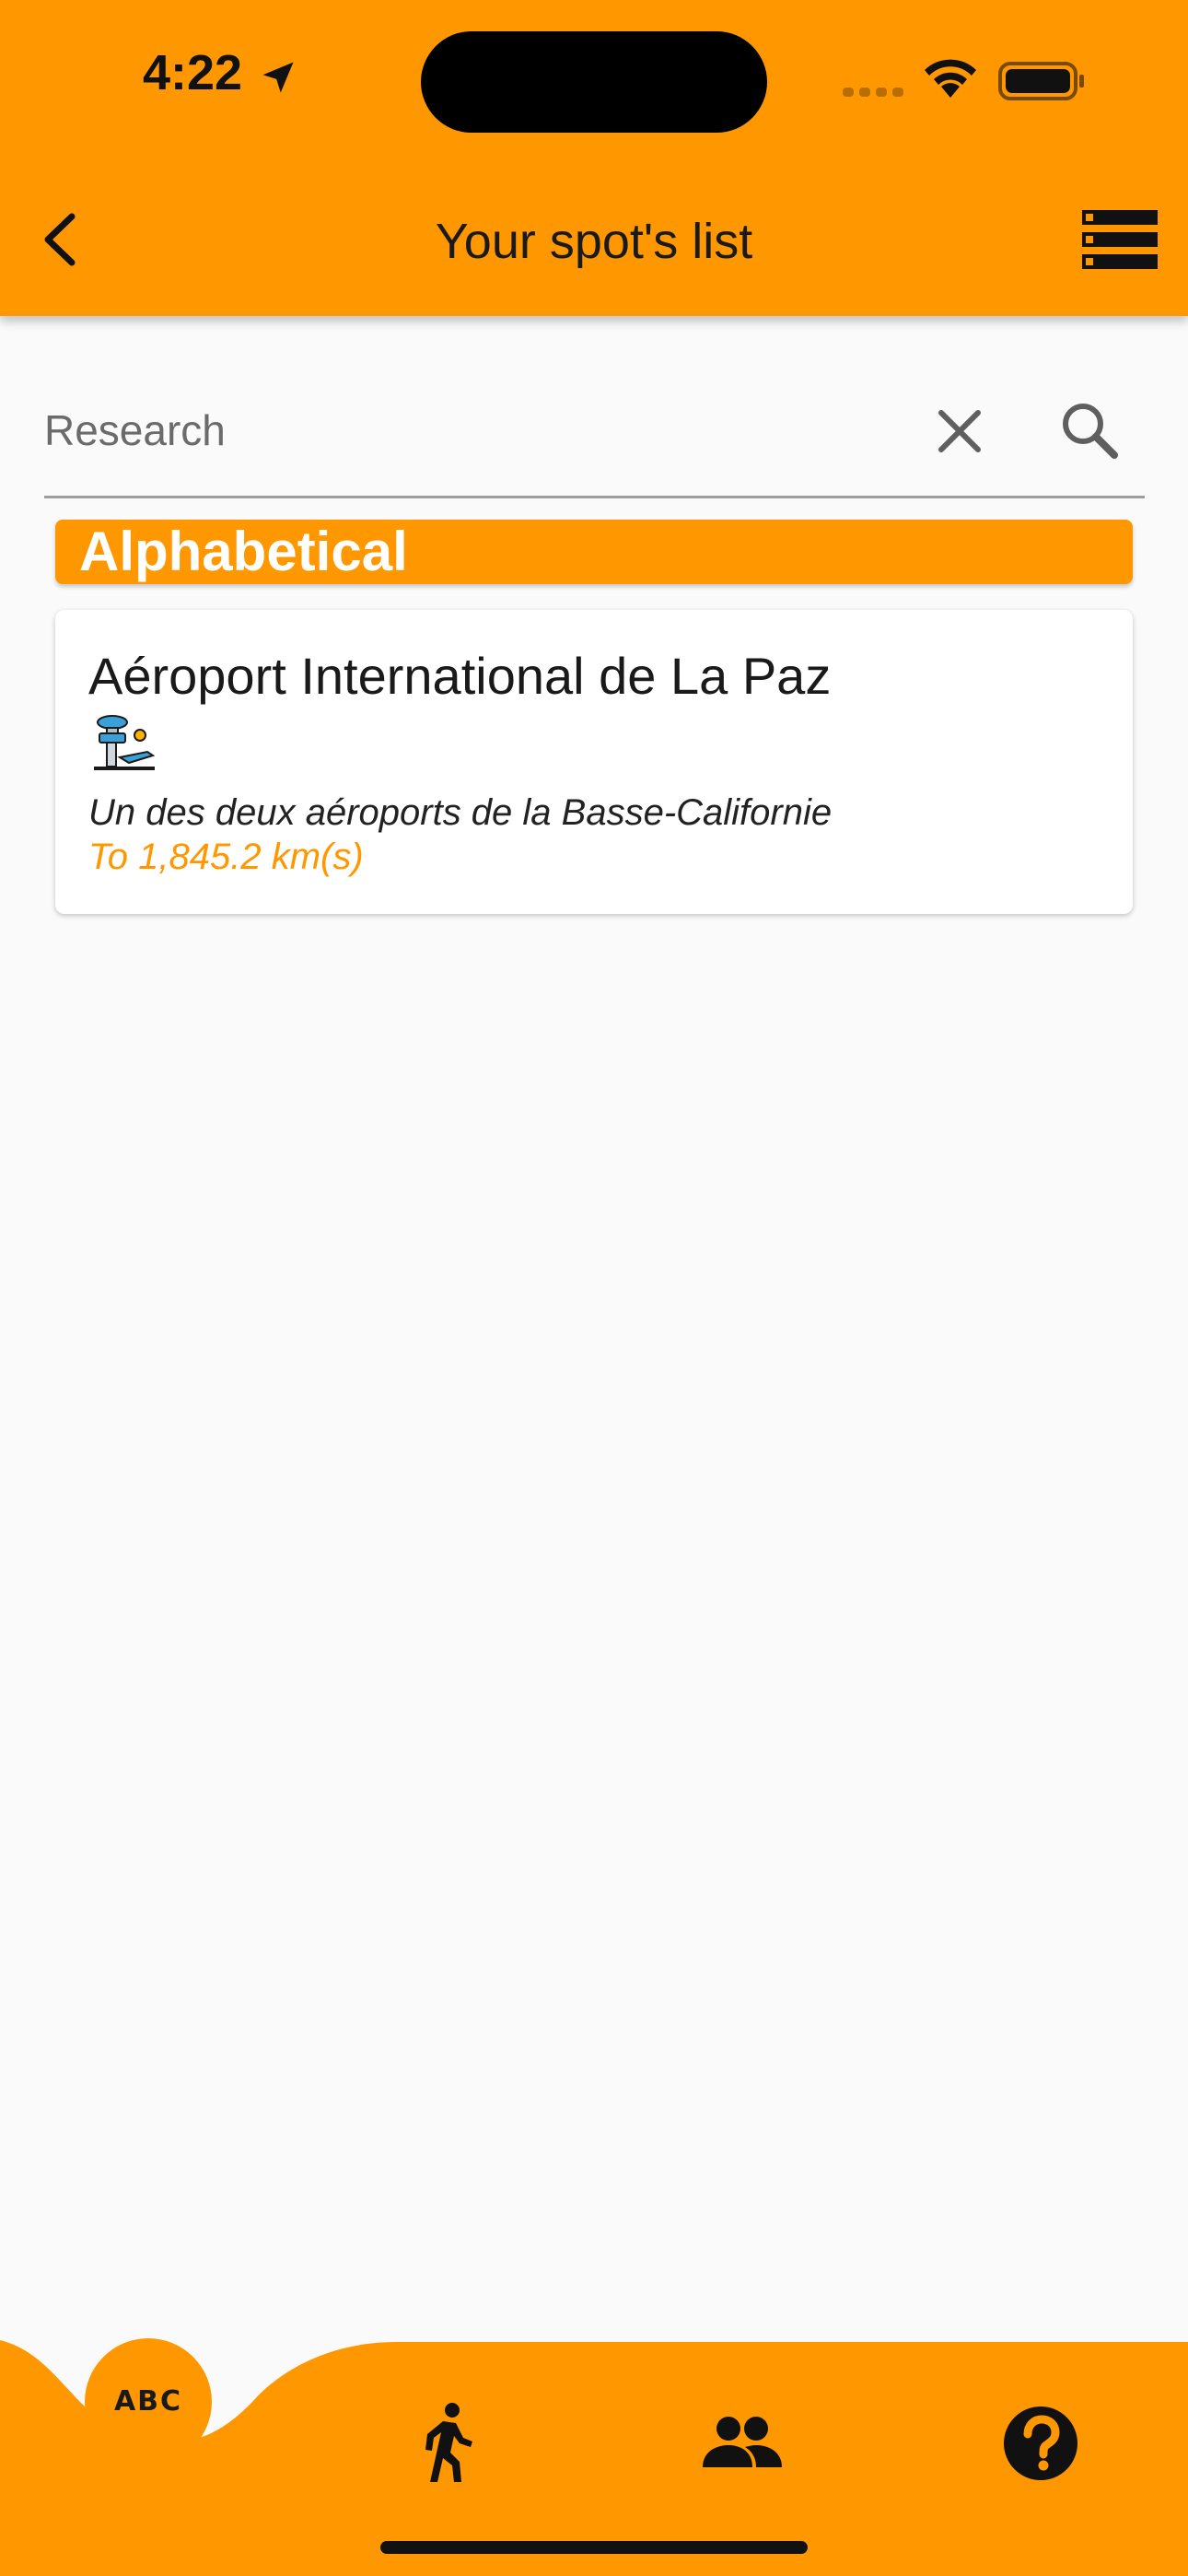 The image size is (1188, 2576). What do you see at coordinates (594, 241) in the screenshot?
I see `page-title: Your spot's list` at bounding box center [594, 241].